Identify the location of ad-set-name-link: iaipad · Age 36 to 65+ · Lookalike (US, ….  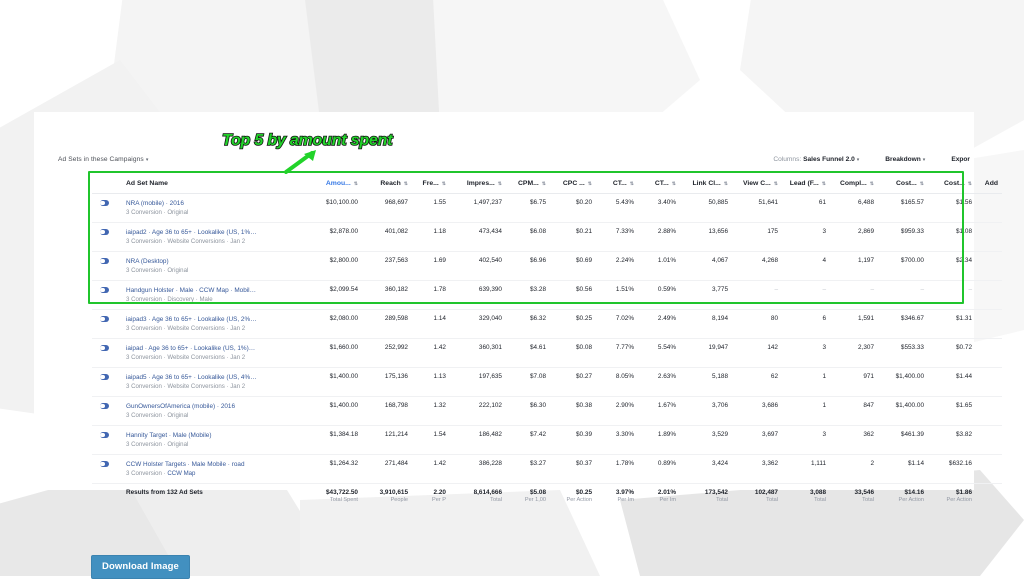
(211, 348).